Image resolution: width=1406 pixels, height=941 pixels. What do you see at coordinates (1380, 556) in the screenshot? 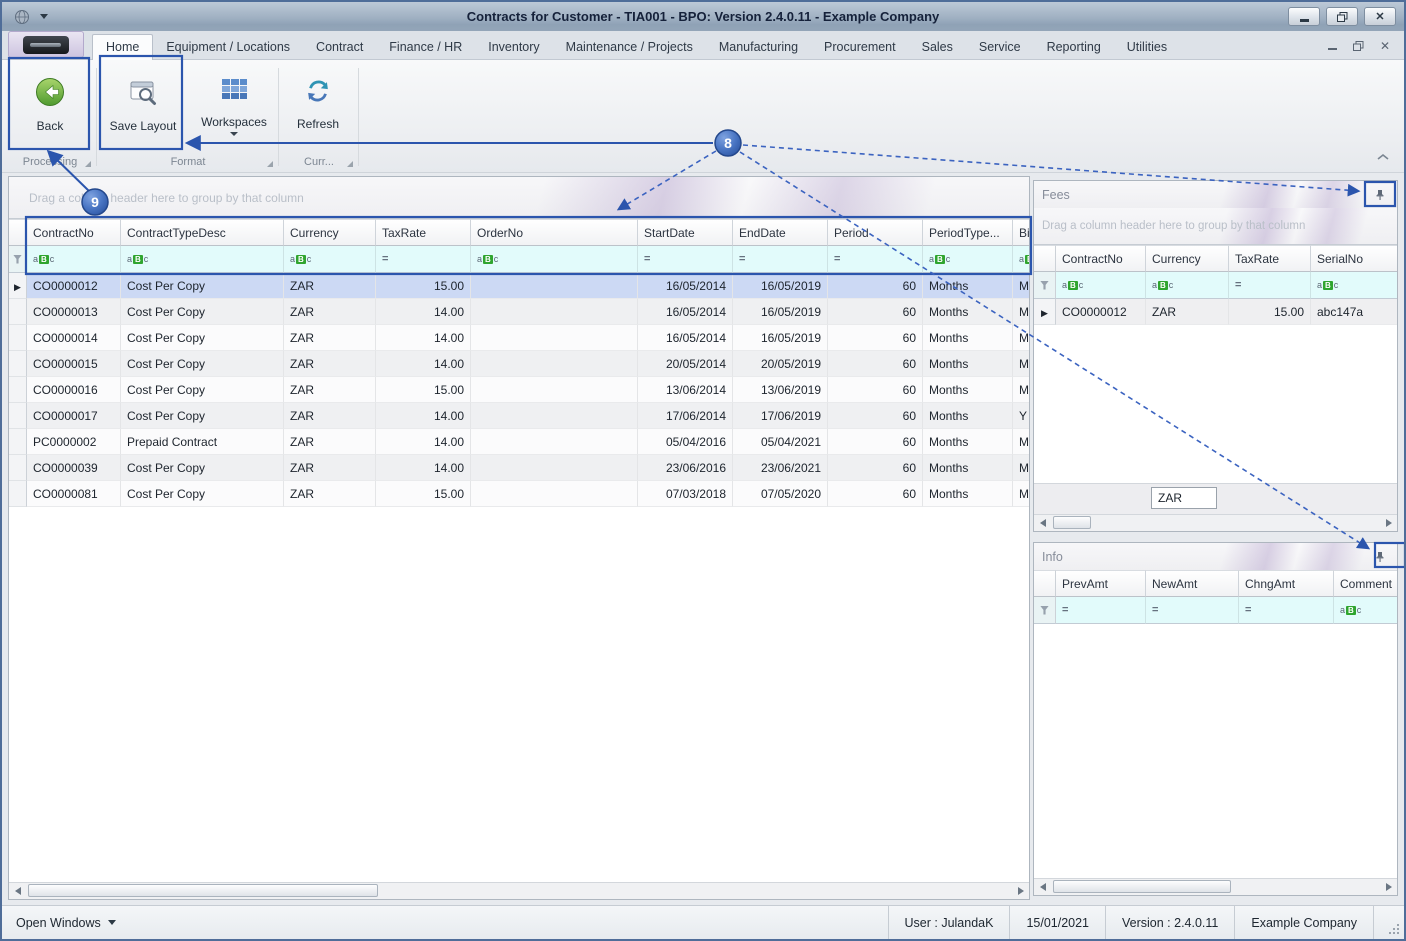
I see `info-pin-icon` at bounding box center [1380, 556].